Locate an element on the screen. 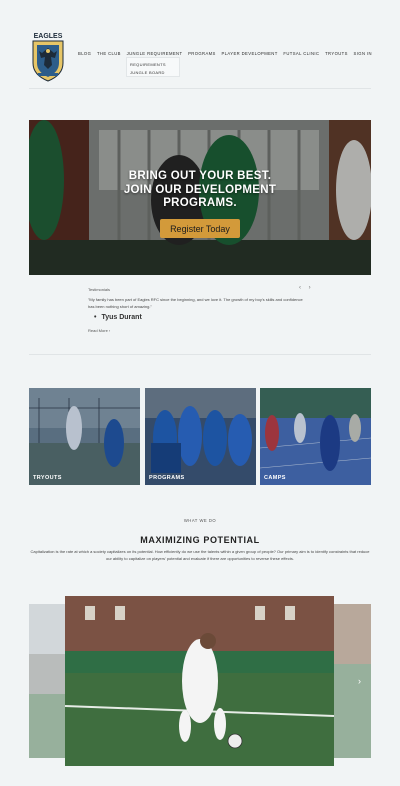 The height and width of the screenshot is (786, 400). nav-dropdown: REQUIREMENTS JUNGLE BOARD is located at coordinates (153, 67).